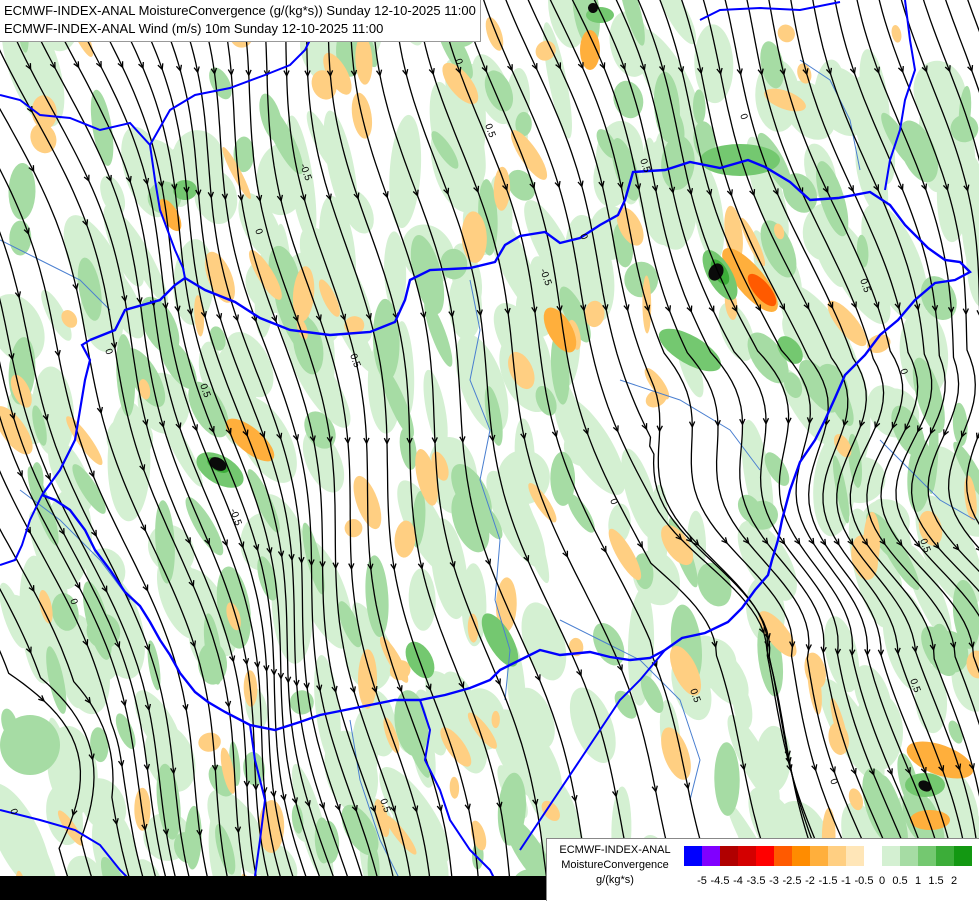  Describe the element at coordinates (615, 880) in the screenshot. I see `legend-title-unit: g/(kg*s)` at that location.